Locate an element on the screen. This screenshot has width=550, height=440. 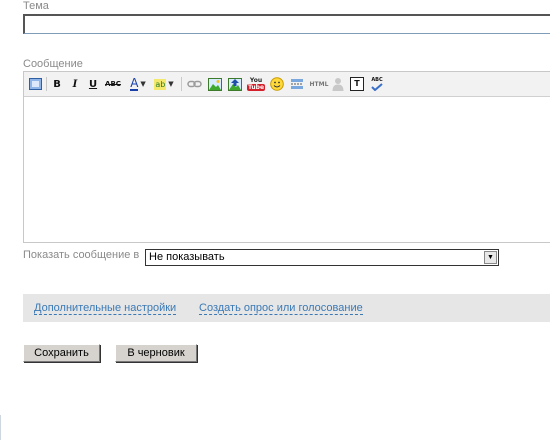
draft-button: В черновик is located at coordinates (156, 353).